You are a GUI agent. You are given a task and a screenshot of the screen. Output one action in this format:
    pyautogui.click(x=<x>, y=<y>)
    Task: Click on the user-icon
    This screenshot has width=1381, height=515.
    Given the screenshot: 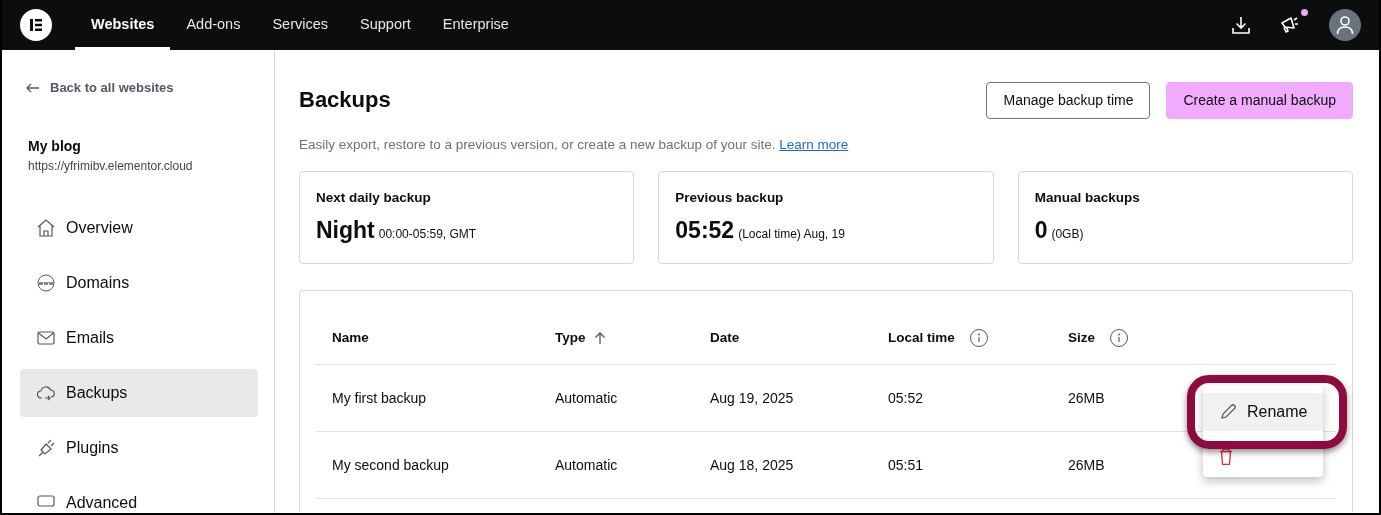 What is the action you would take?
    pyautogui.click(x=1345, y=25)
    